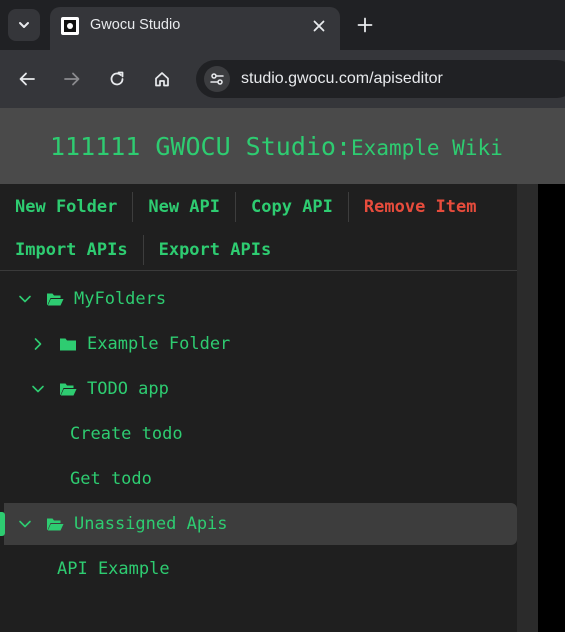 The width and height of the screenshot is (565, 632). What do you see at coordinates (120, 299) in the screenshot?
I see `tree-label: MyFolders` at bounding box center [120, 299].